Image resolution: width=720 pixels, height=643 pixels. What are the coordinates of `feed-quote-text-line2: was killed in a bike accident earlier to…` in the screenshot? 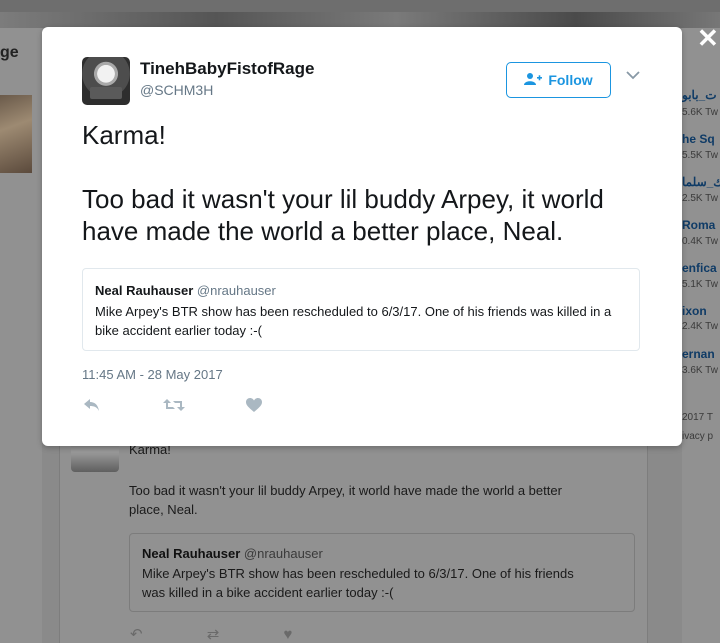 It's located at (268, 592).